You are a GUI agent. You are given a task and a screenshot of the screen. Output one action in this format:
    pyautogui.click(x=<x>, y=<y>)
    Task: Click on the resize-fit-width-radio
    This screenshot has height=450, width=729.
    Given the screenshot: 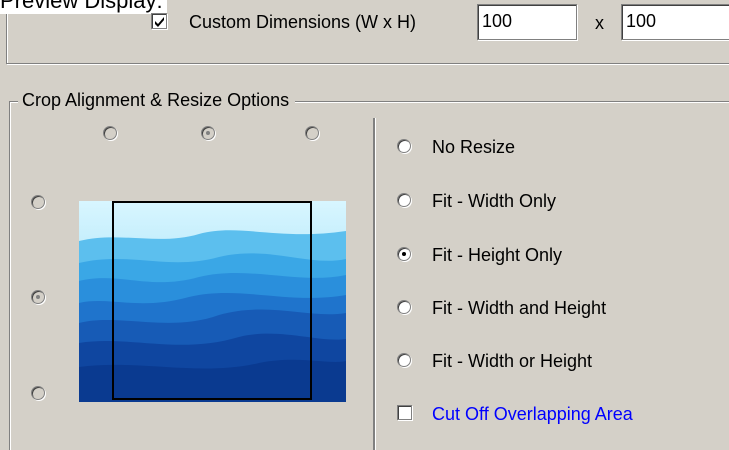 What is the action you would take?
    pyautogui.click(x=404, y=200)
    